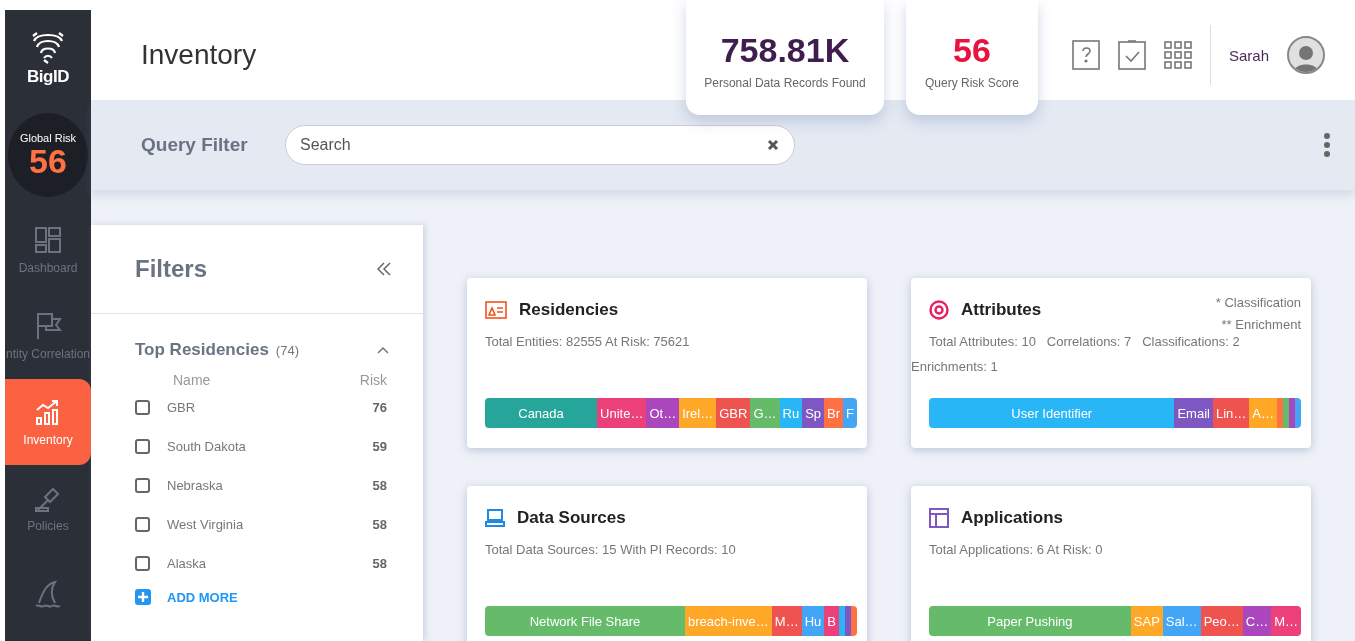  I want to click on nav-item: Inventory, so click(48, 422).